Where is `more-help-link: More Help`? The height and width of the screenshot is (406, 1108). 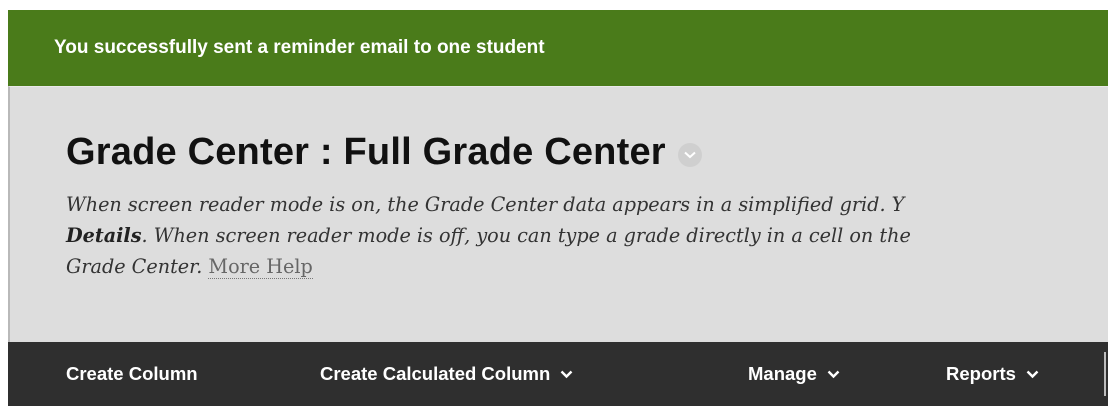
more-help-link: More Help is located at coordinates (260, 267).